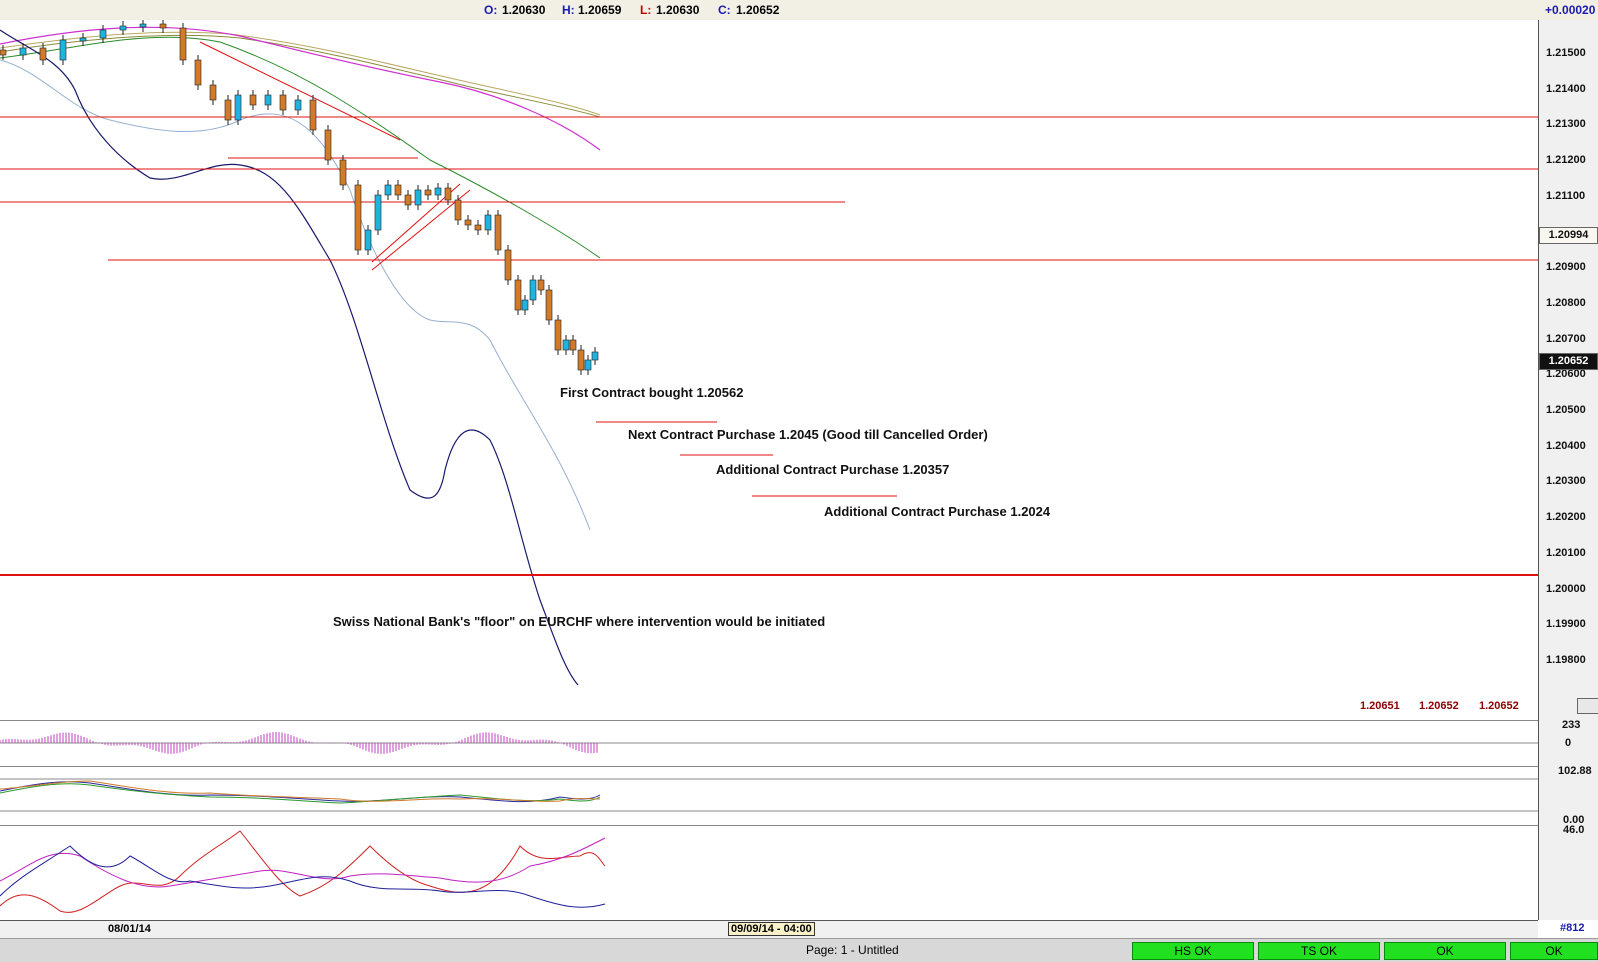  Describe the element at coordinates (652, 392) in the screenshot. I see `annotation-first-contract: First Contract bought 1.20562` at that location.